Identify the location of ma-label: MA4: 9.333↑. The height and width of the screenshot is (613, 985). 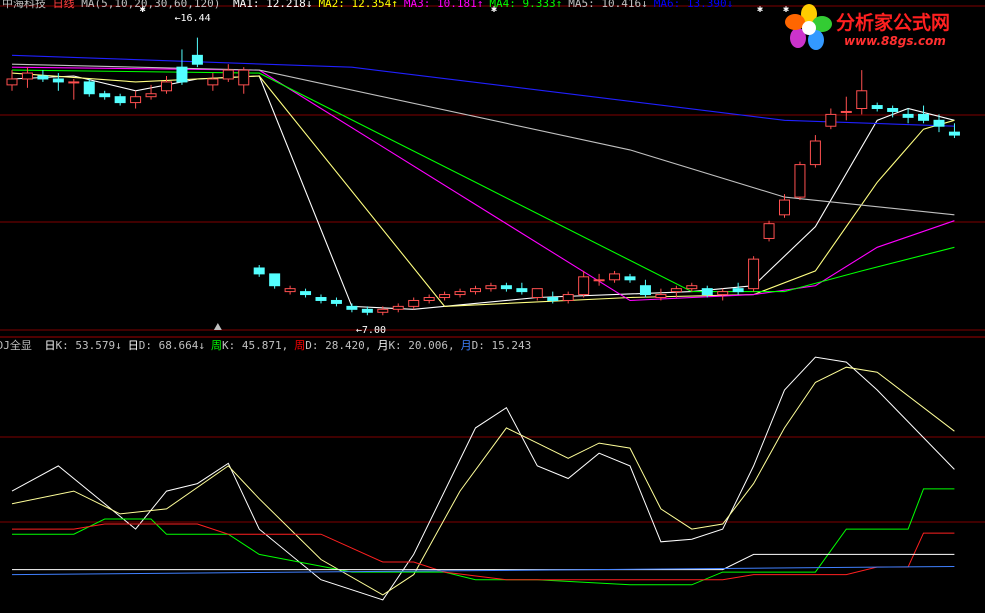
(526, 5).